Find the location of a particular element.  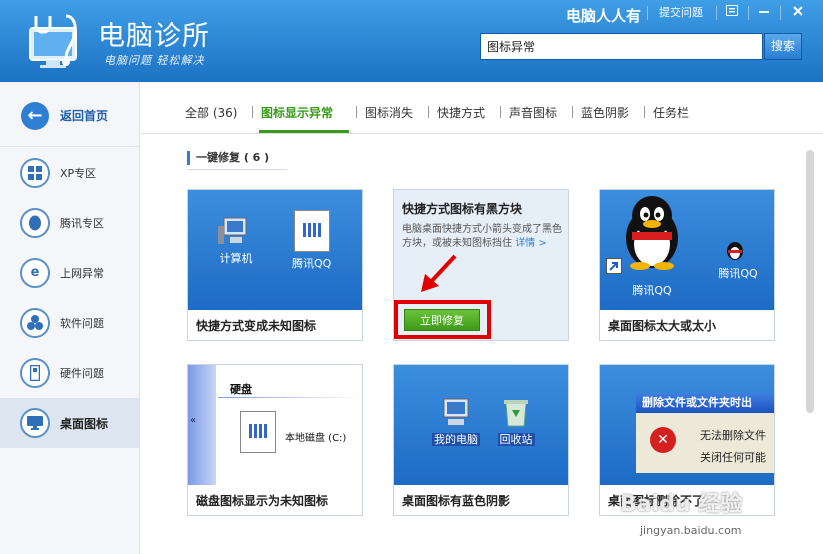

close-icon is located at coordinates (798, 13).